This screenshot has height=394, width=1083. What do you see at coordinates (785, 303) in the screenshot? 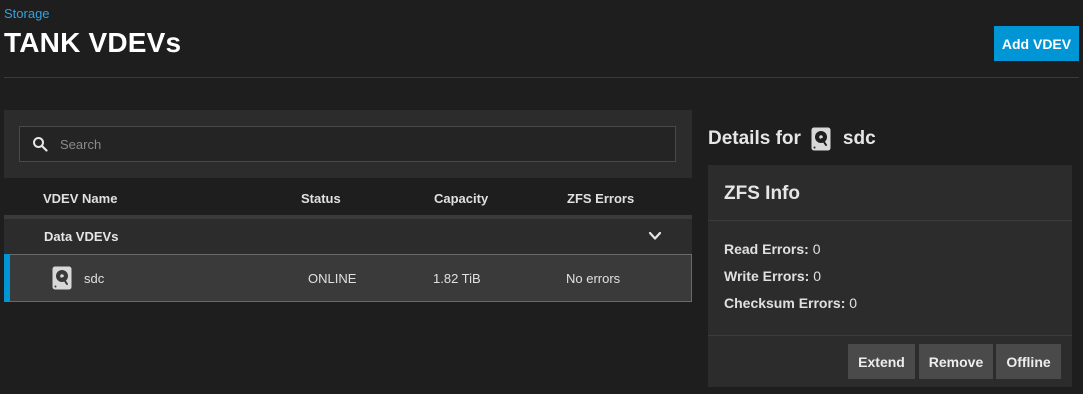
I see `checksum-errors-label: Checksum Errors:` at bounding box center [785, 303].